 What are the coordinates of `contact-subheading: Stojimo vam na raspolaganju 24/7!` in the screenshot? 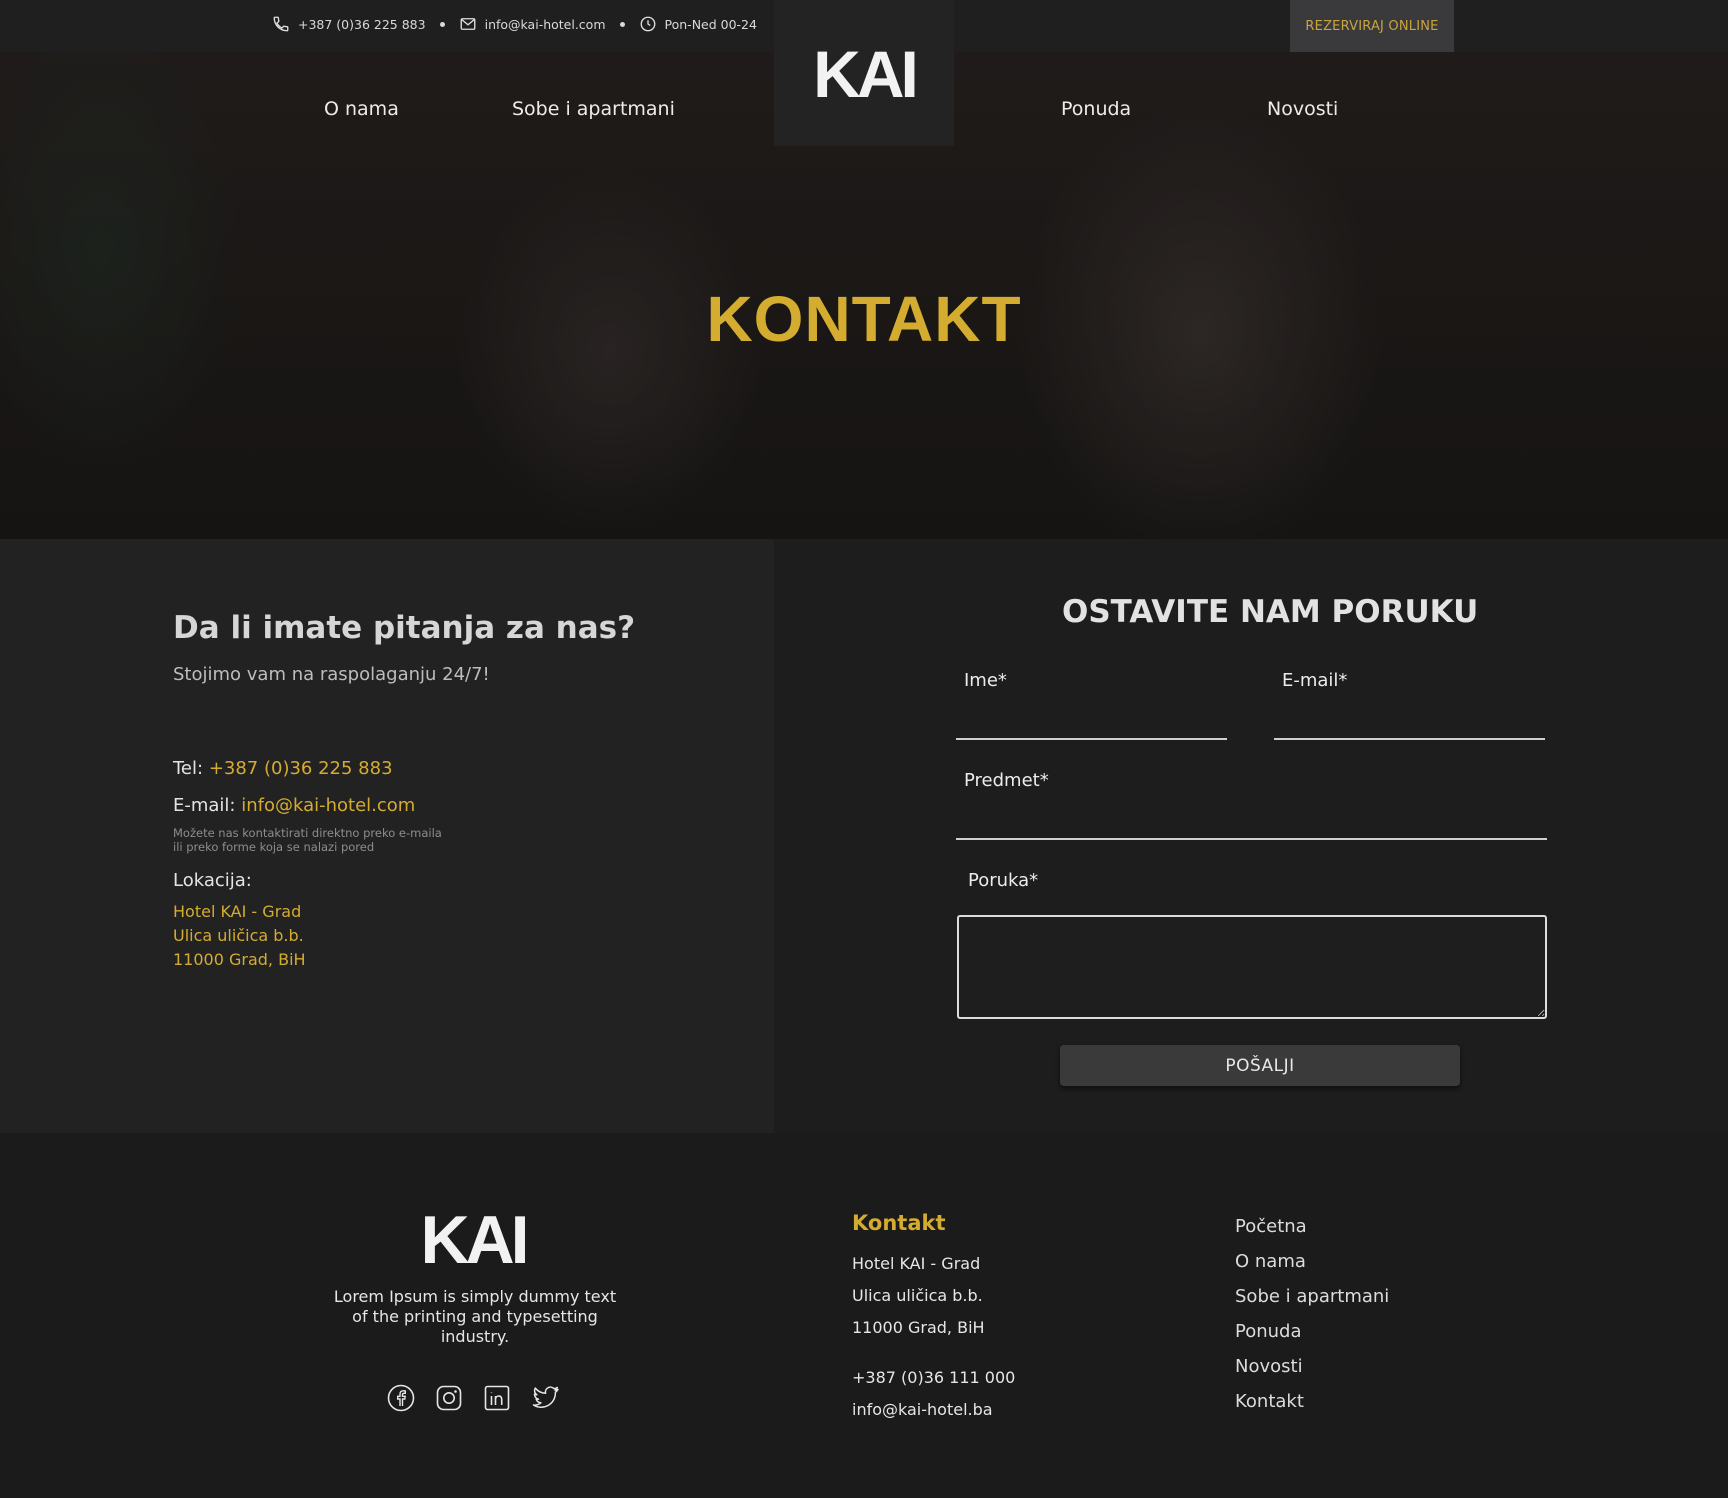 It's located at (331, 674).